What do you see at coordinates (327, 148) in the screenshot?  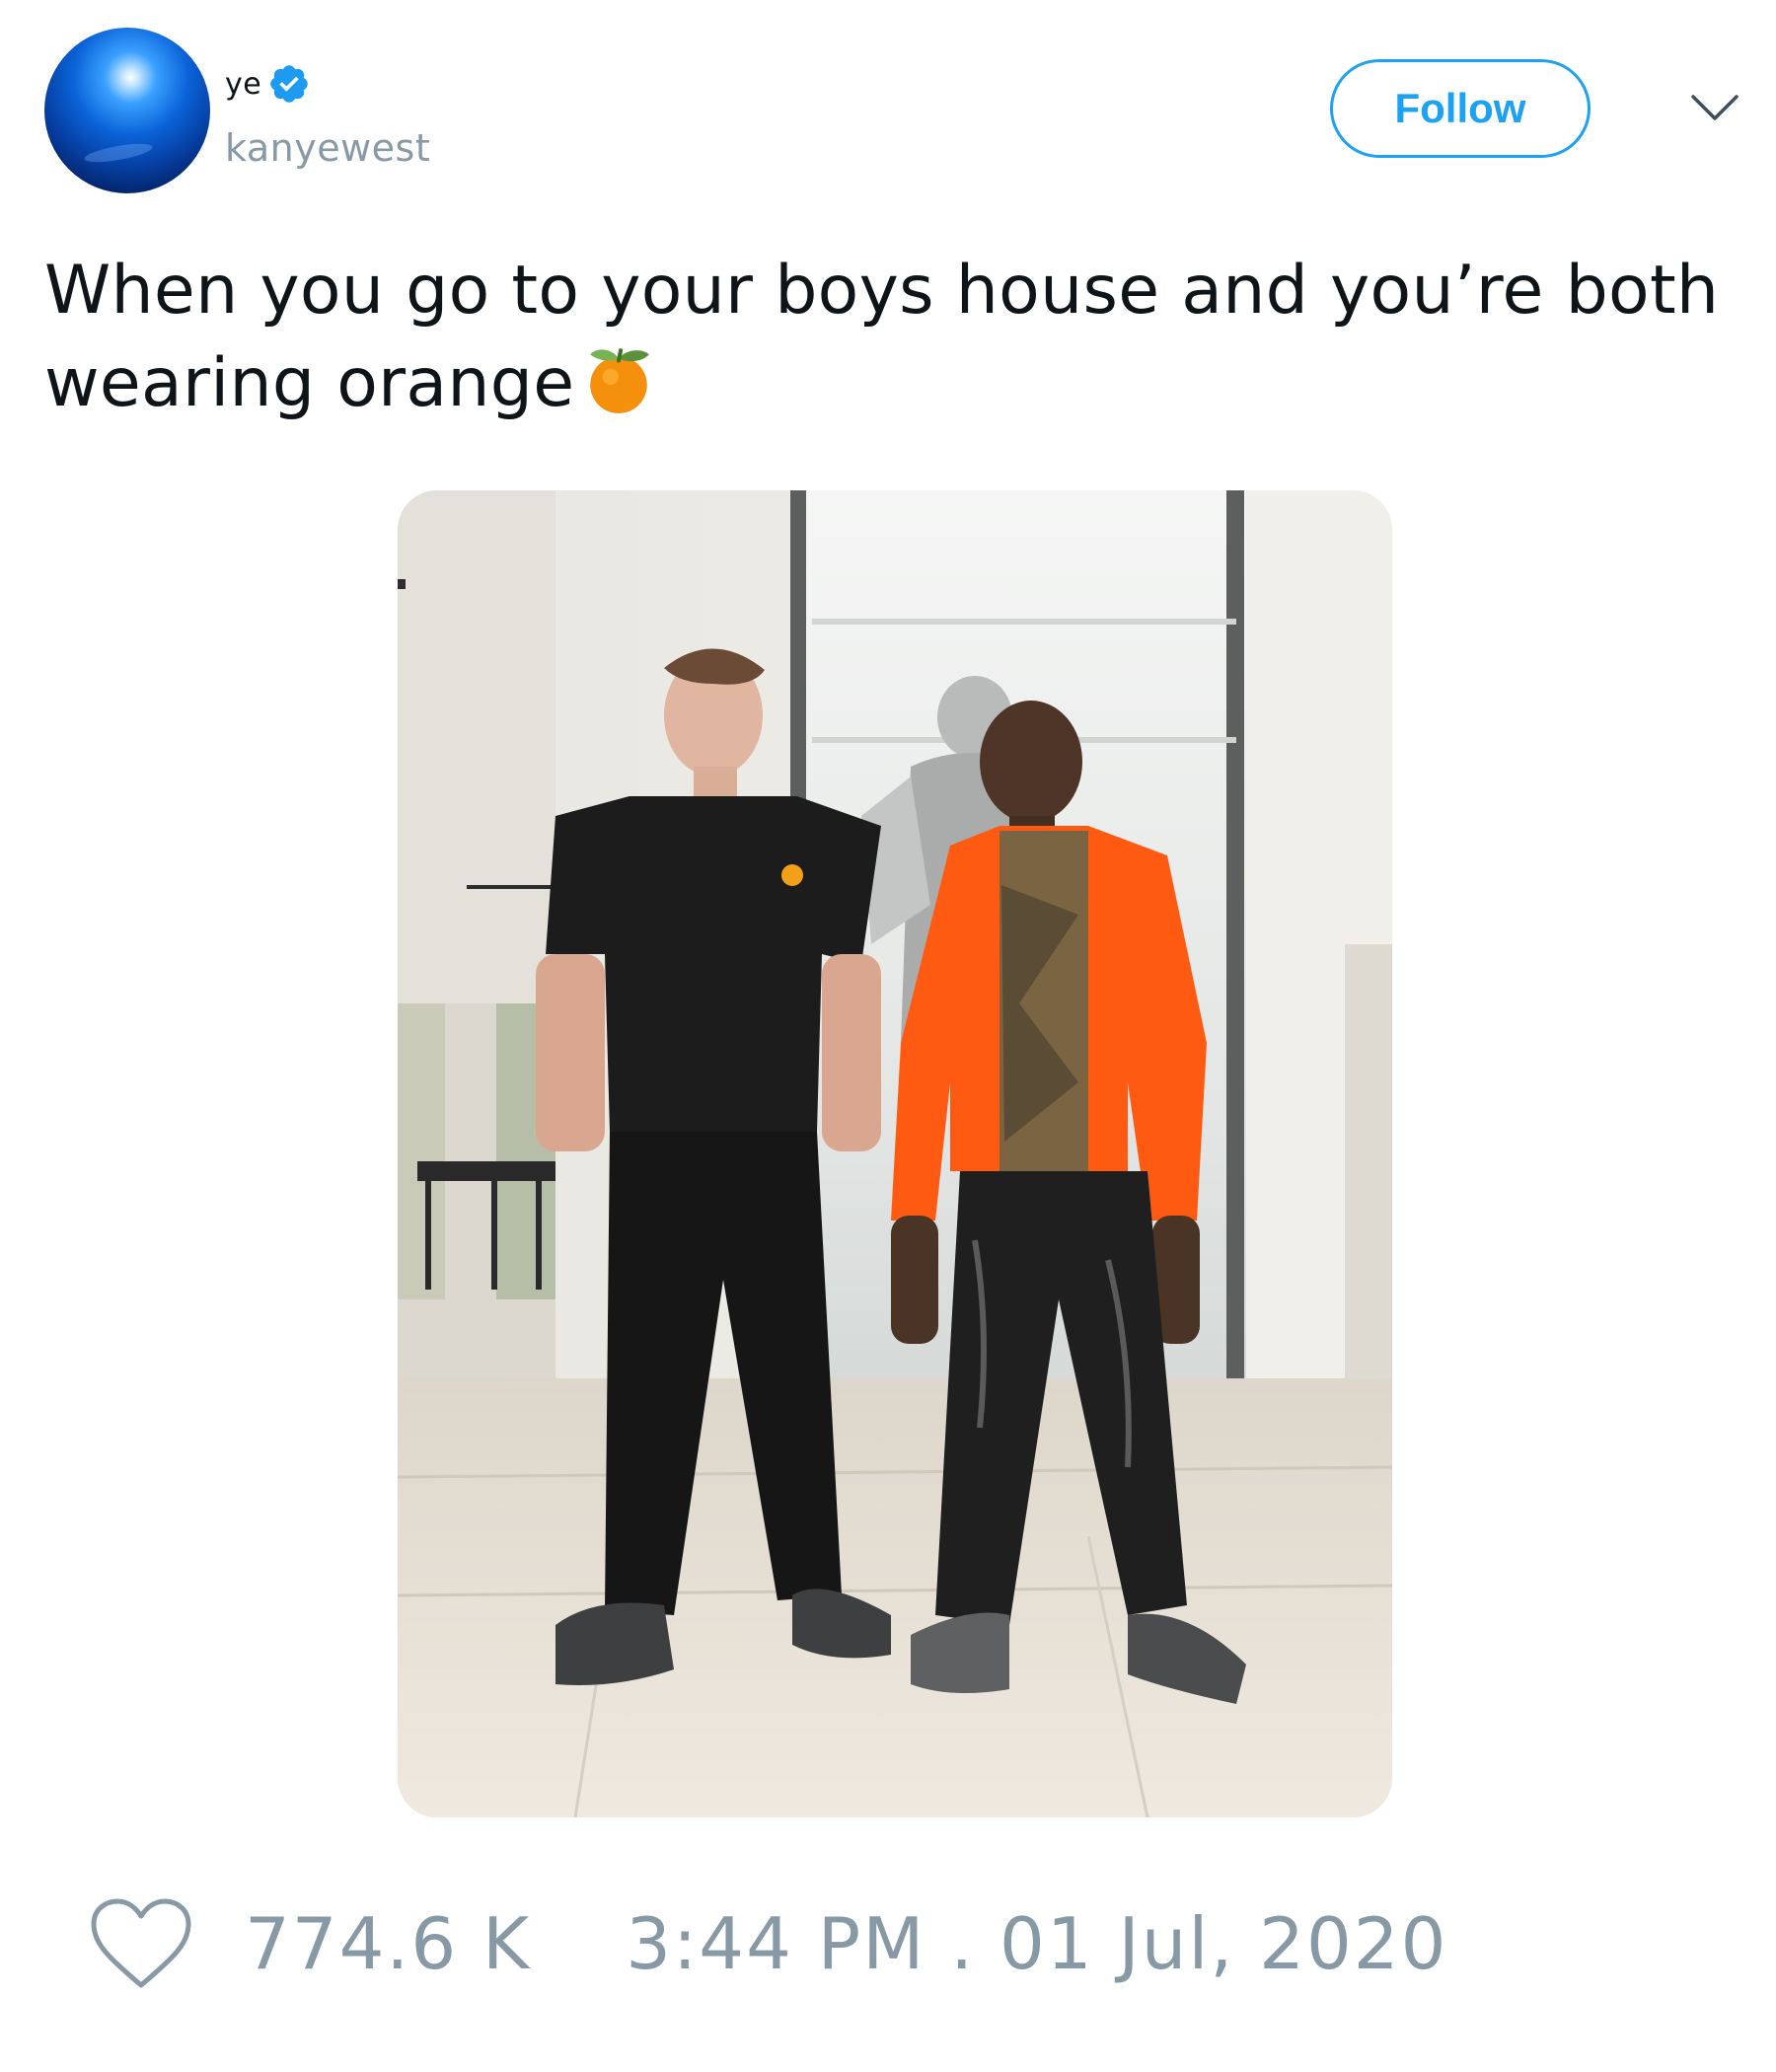 I see `handle: kanyewest` at bounding box center [327, 148].